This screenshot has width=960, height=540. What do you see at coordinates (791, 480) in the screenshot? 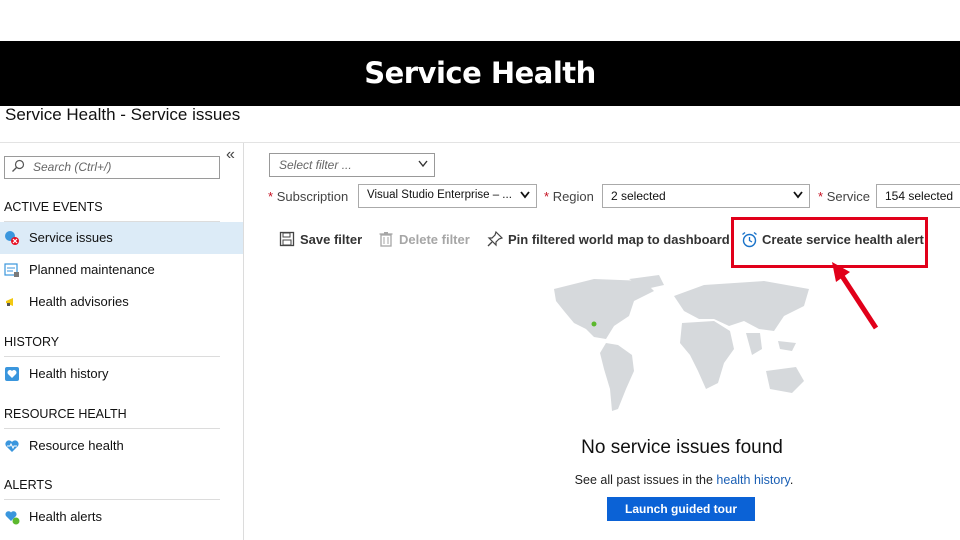
I see `subtitle-suffix: .` at bounding box center [791, 480].